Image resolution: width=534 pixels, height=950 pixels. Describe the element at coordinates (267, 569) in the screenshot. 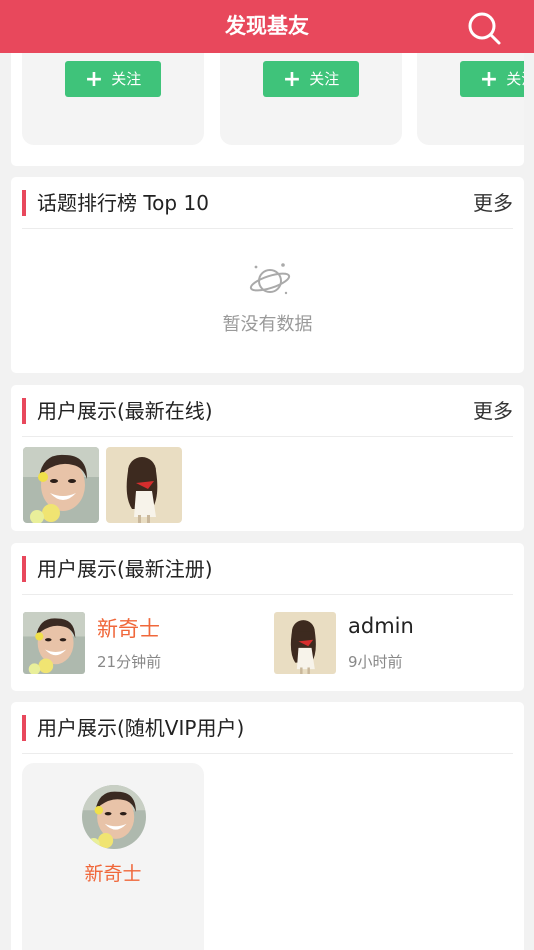

I see `section-header: 用户展示(最新注册)` at that location.